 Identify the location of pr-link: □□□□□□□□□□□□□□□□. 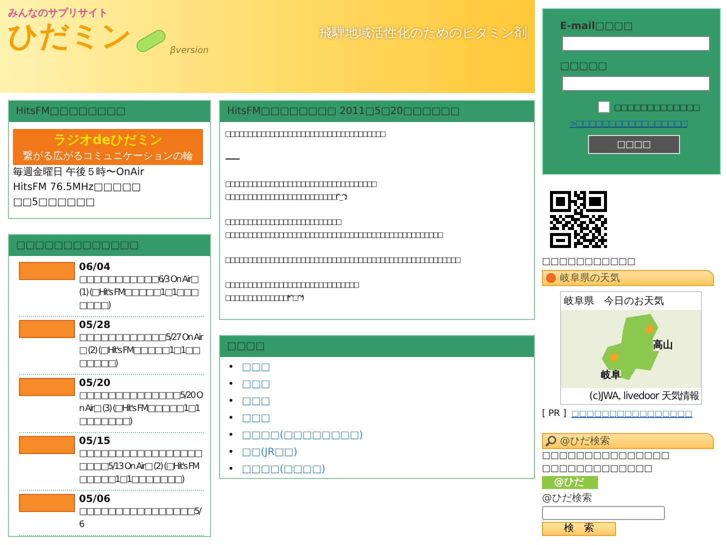
(631, 414).